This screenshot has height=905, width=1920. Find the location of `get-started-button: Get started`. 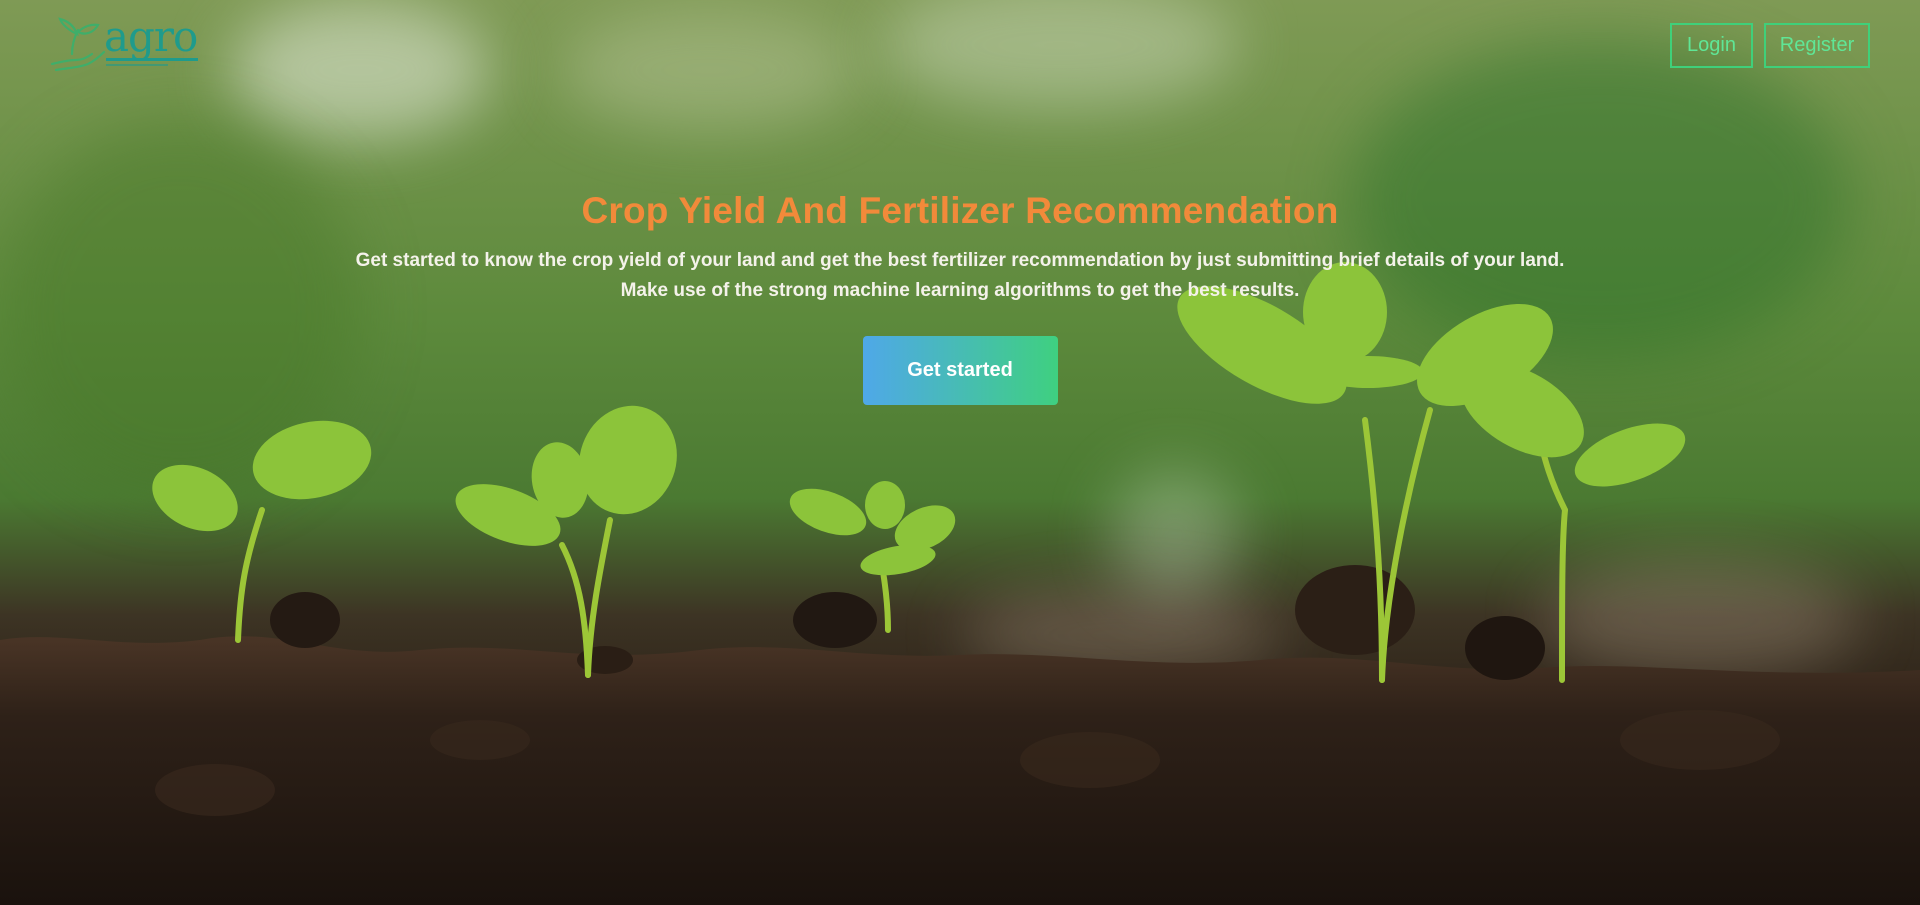

get-started-button: Get started is located at coordinates (960, 370).